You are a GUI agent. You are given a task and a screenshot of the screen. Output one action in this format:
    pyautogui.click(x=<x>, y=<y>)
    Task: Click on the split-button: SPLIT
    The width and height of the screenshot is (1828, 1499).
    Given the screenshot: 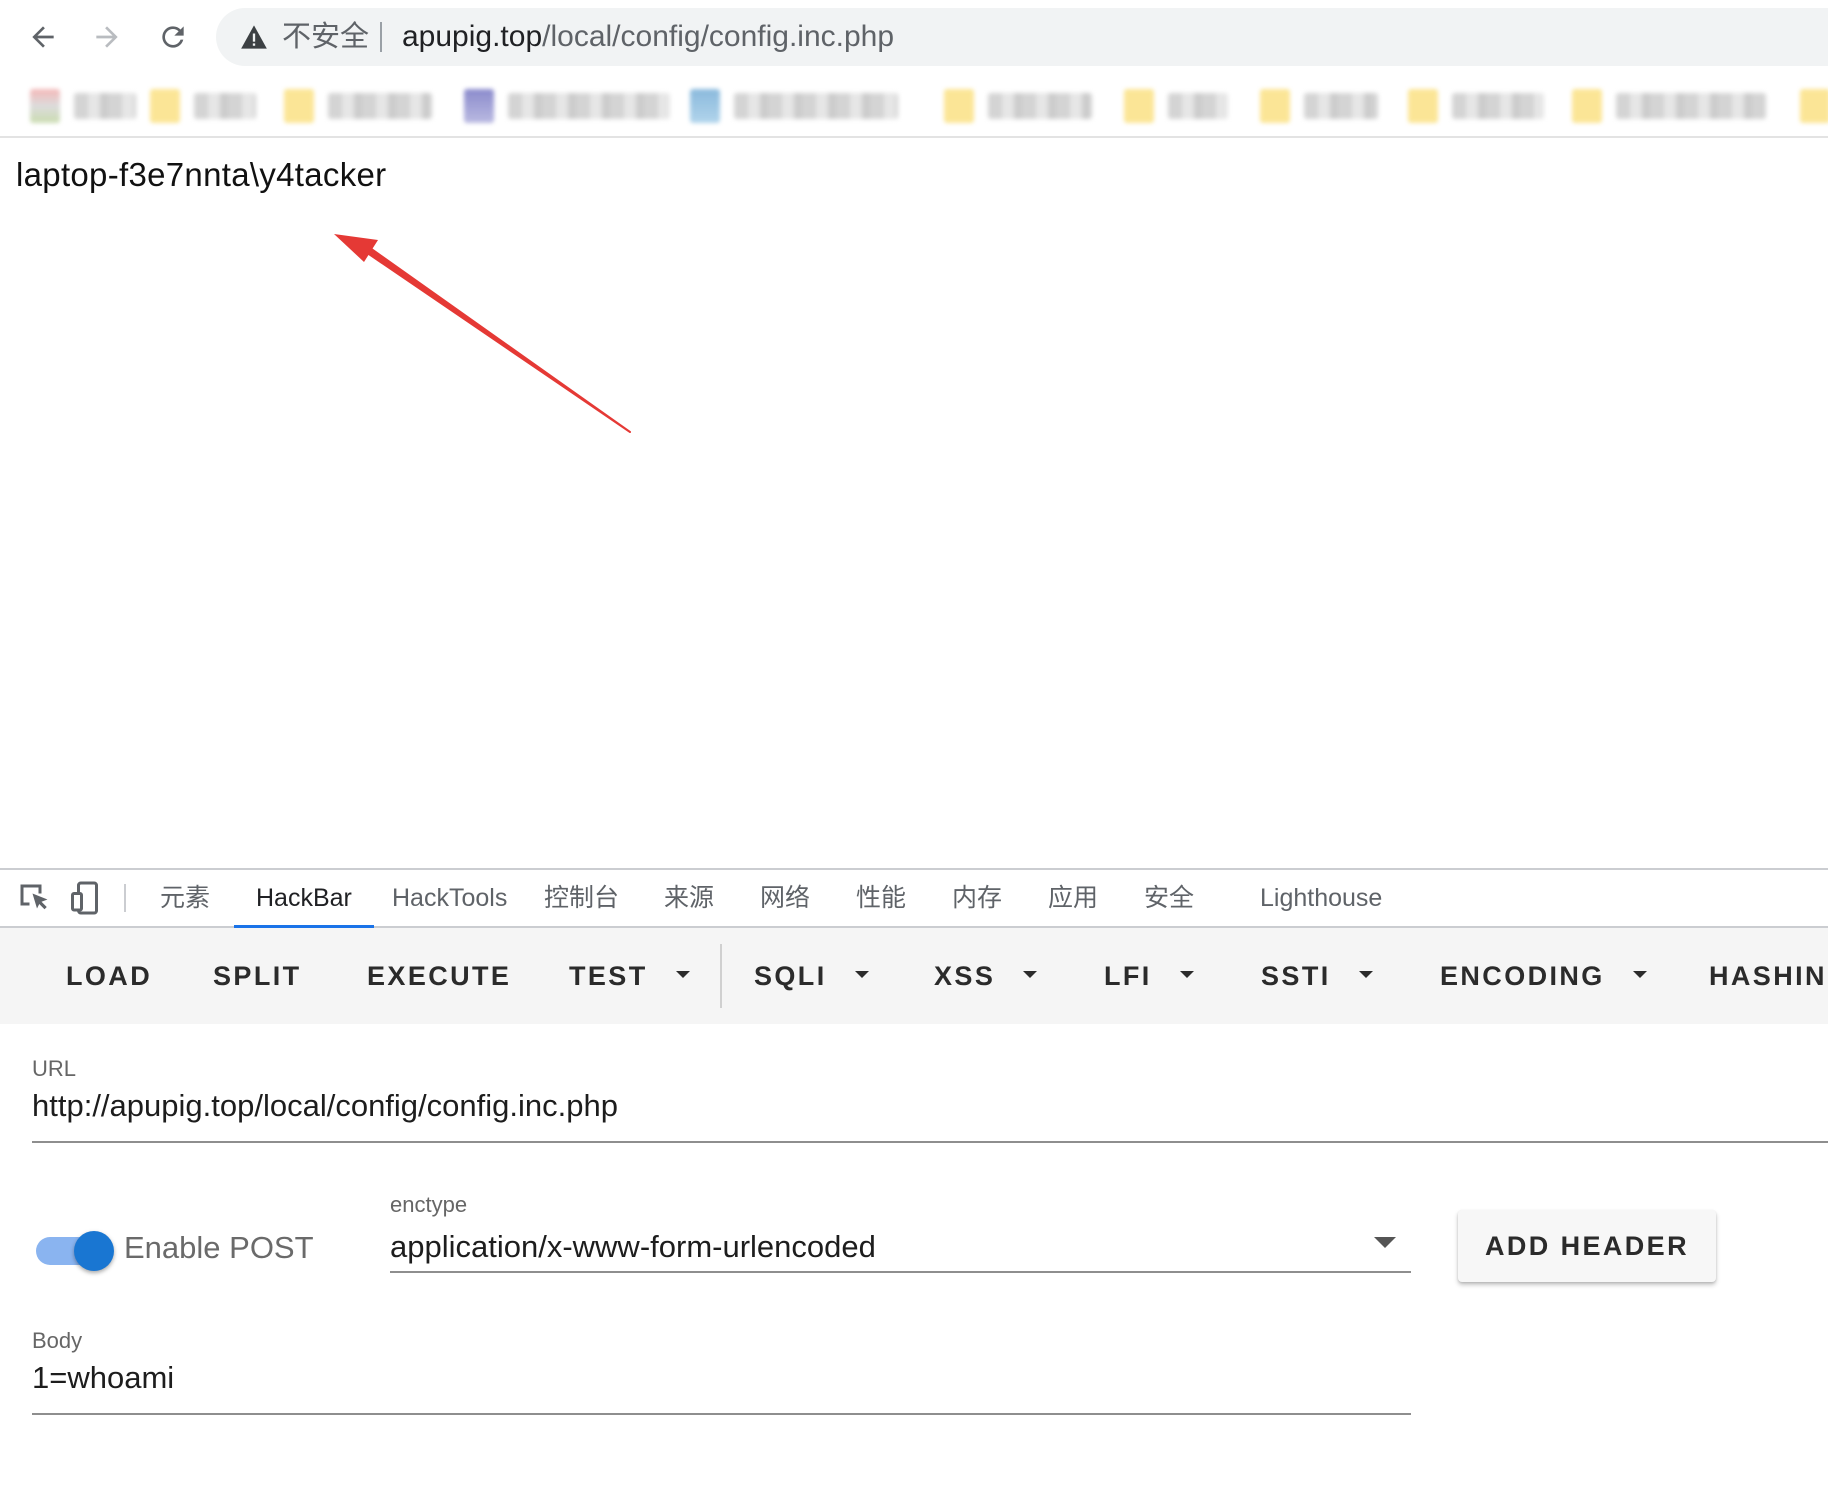 What is the action you would take?
    pyautogui.click(x=257, y=976)
    